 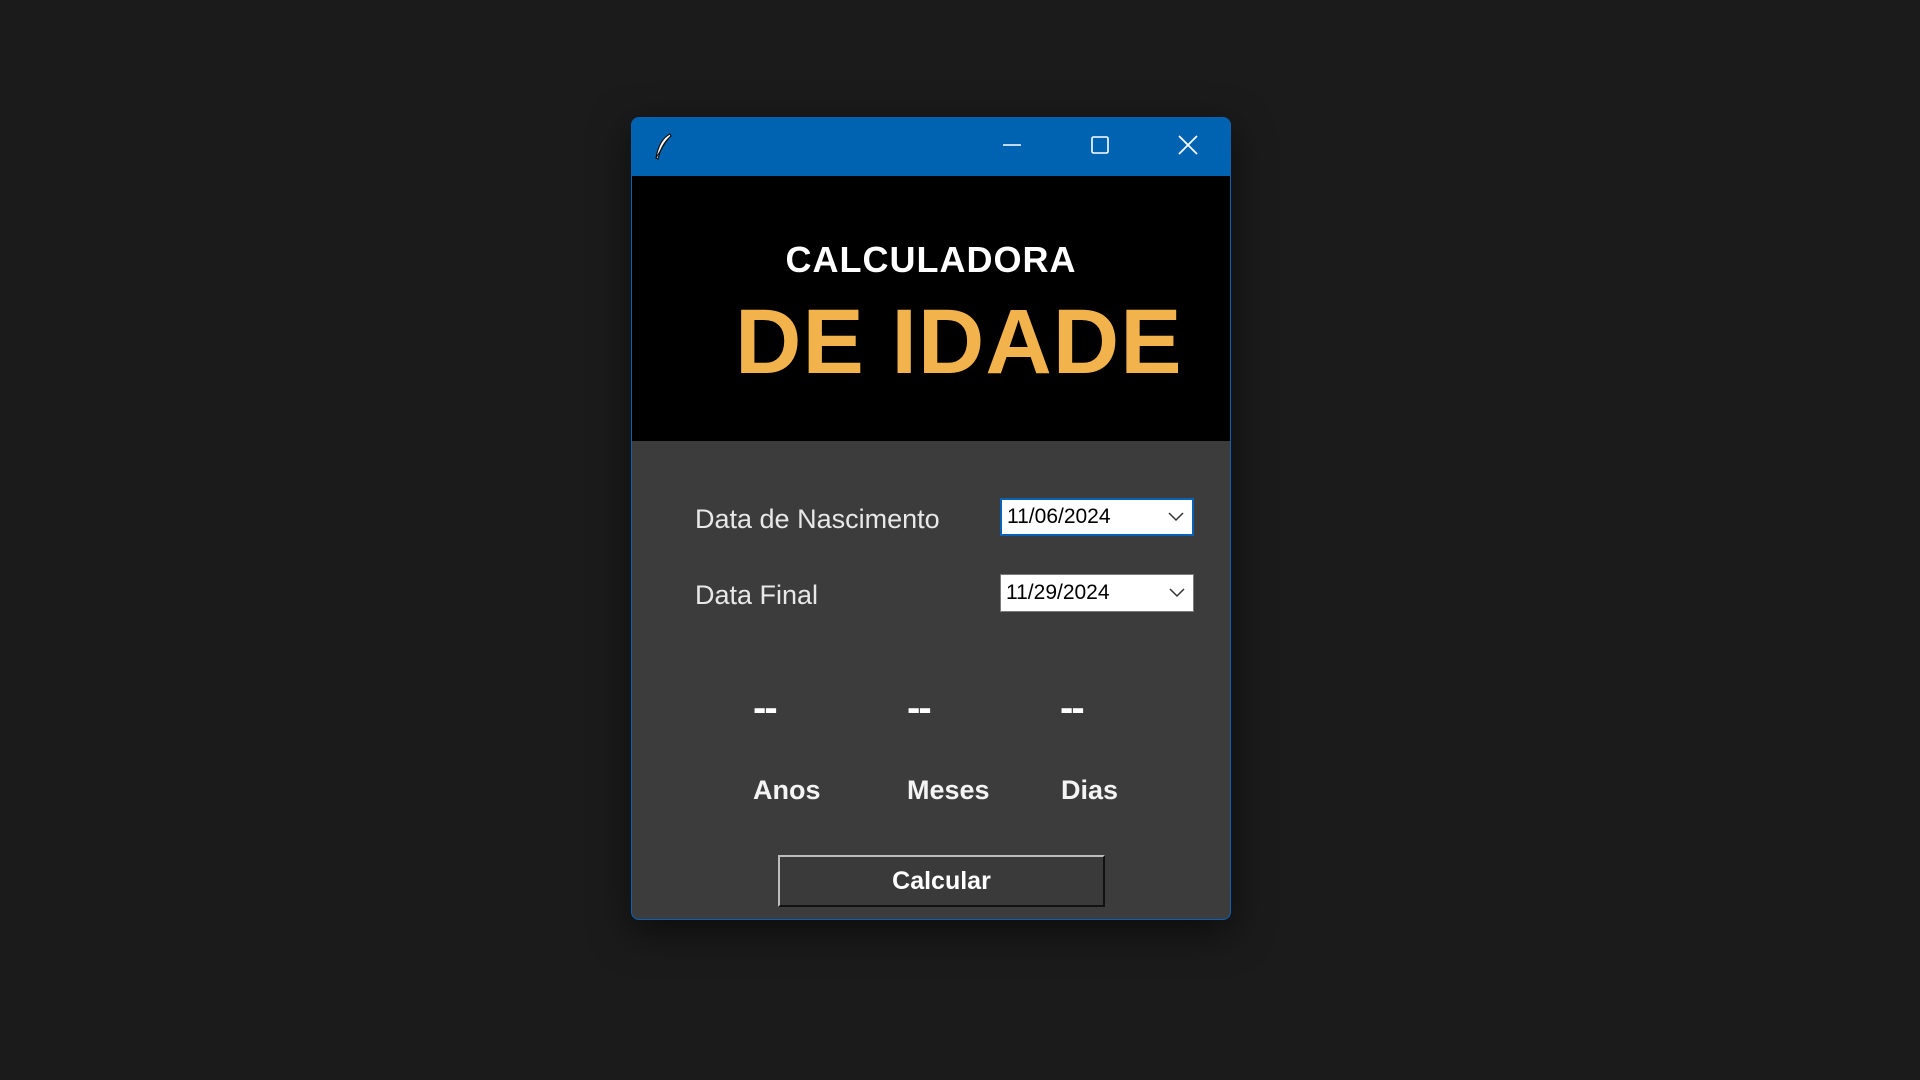 I want to click on header-banner: CALCULADORA DE IDADE, so click(x=931, y=308).